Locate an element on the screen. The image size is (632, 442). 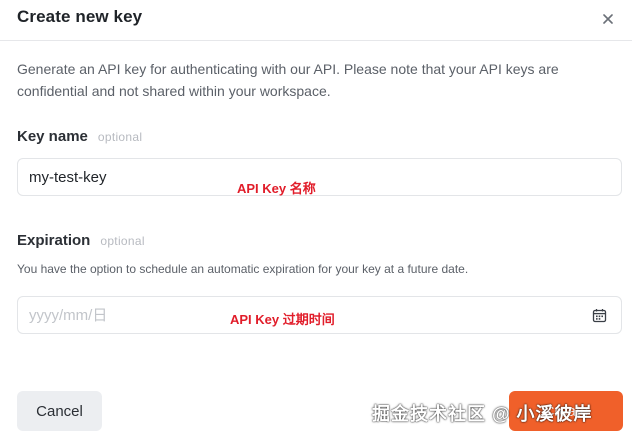
expiration-label-row: Expiration optional is located at coordinates (81, 240).